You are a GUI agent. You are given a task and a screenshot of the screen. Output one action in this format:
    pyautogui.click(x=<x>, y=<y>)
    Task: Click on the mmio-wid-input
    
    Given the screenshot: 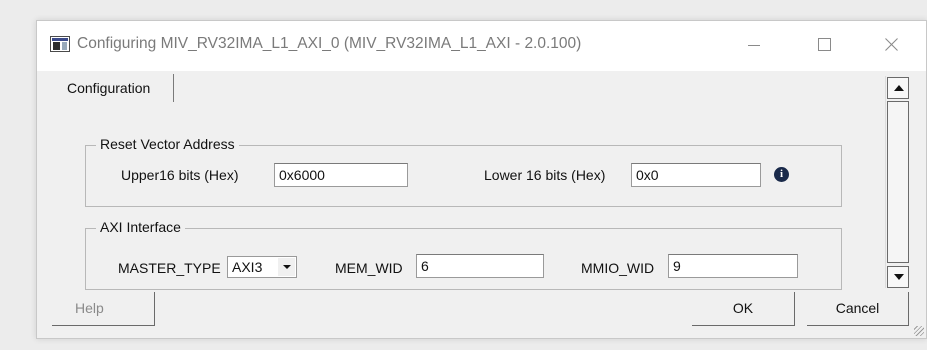 What is the action you would take?
    pyautogui.click(x=733, y=266)
    